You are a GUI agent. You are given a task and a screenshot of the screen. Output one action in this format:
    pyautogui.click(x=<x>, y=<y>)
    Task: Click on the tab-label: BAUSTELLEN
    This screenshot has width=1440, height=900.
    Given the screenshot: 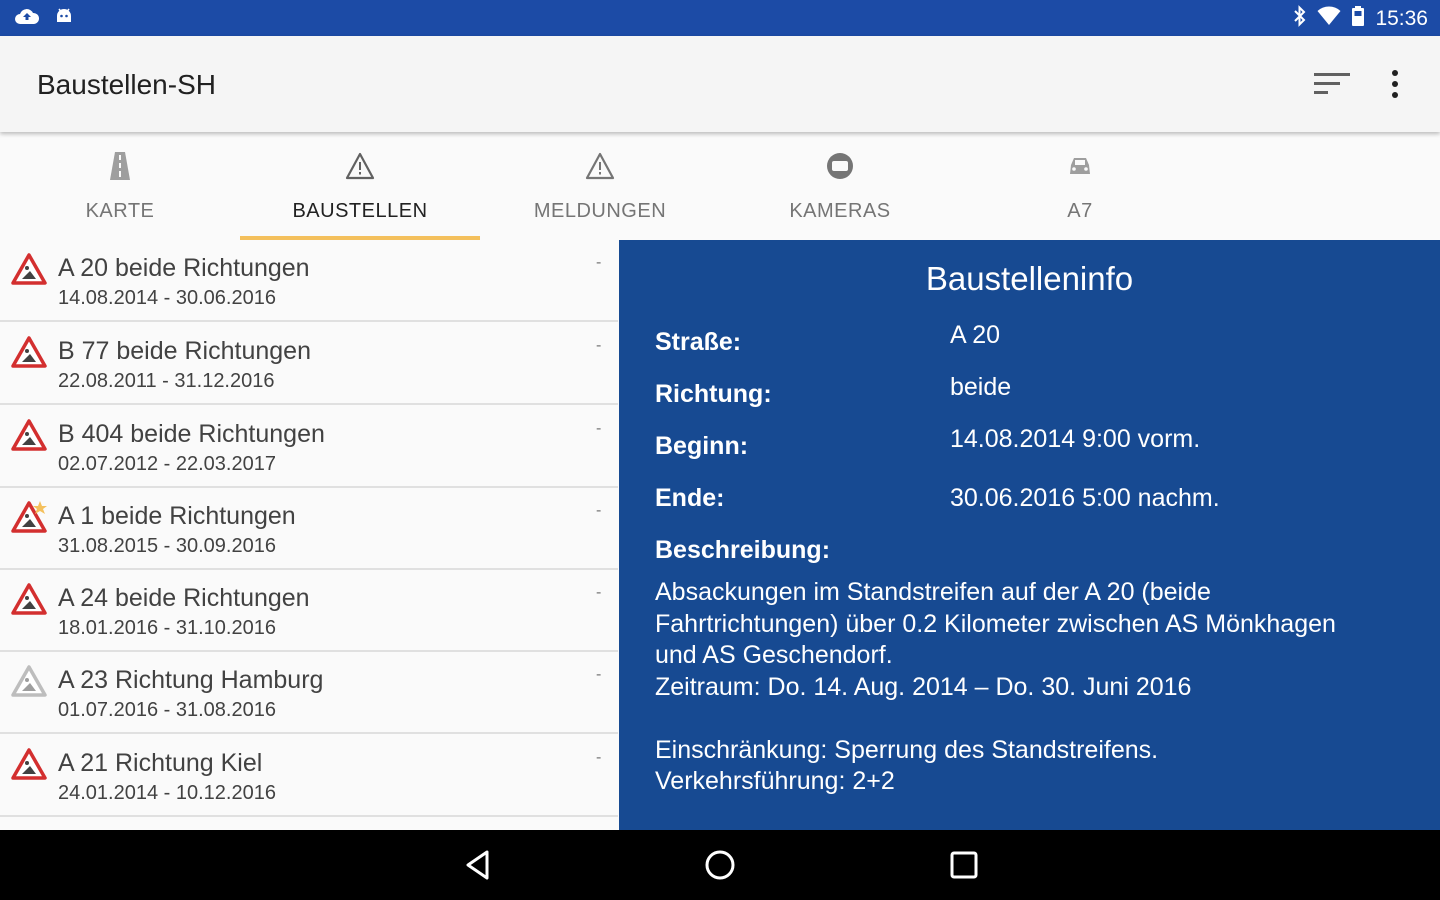 What is the action you would take?
    pyautogui.click(x=360, y=211)
    